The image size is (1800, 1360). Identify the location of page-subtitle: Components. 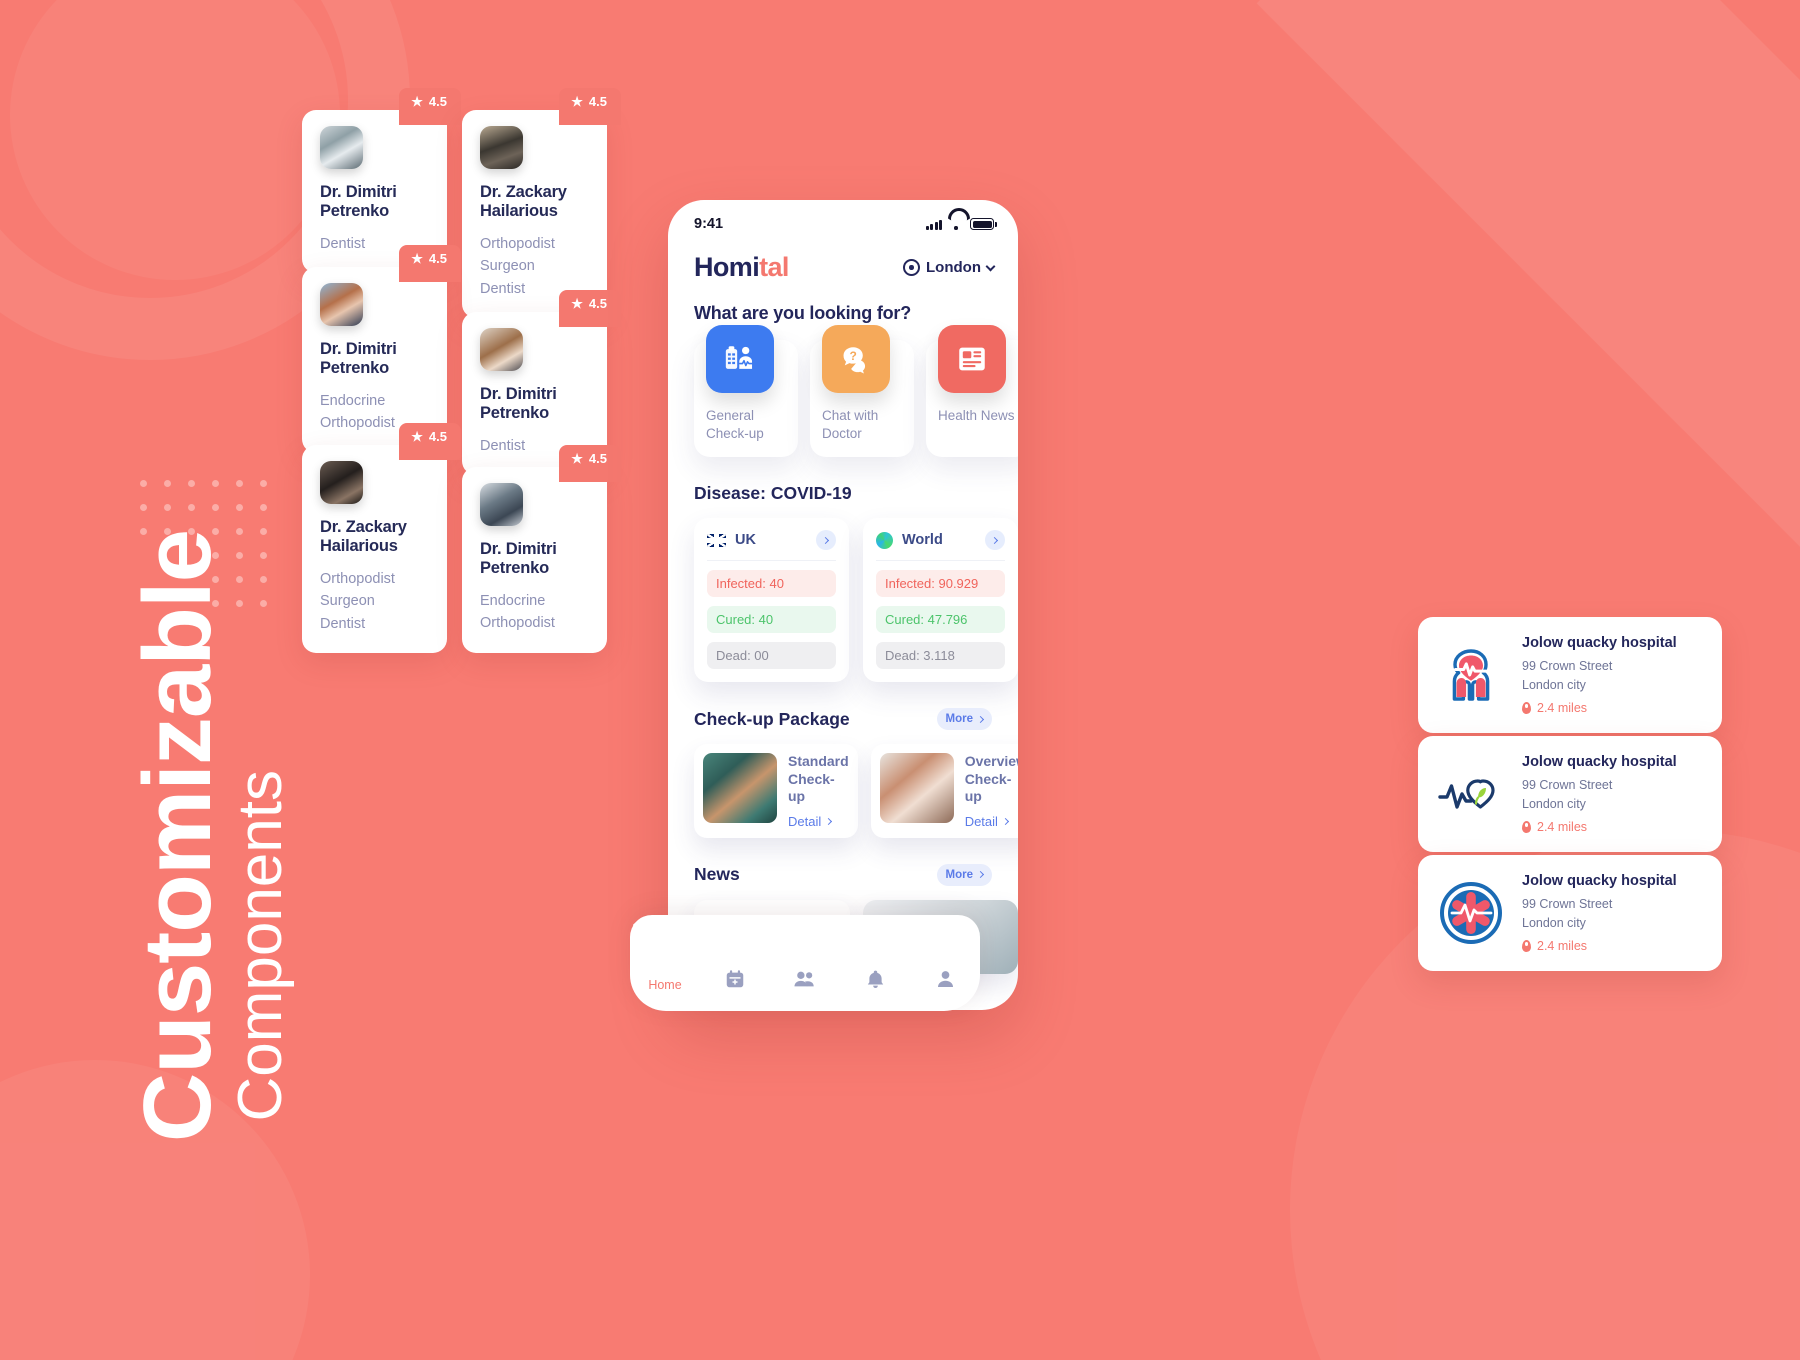
(260, 946).